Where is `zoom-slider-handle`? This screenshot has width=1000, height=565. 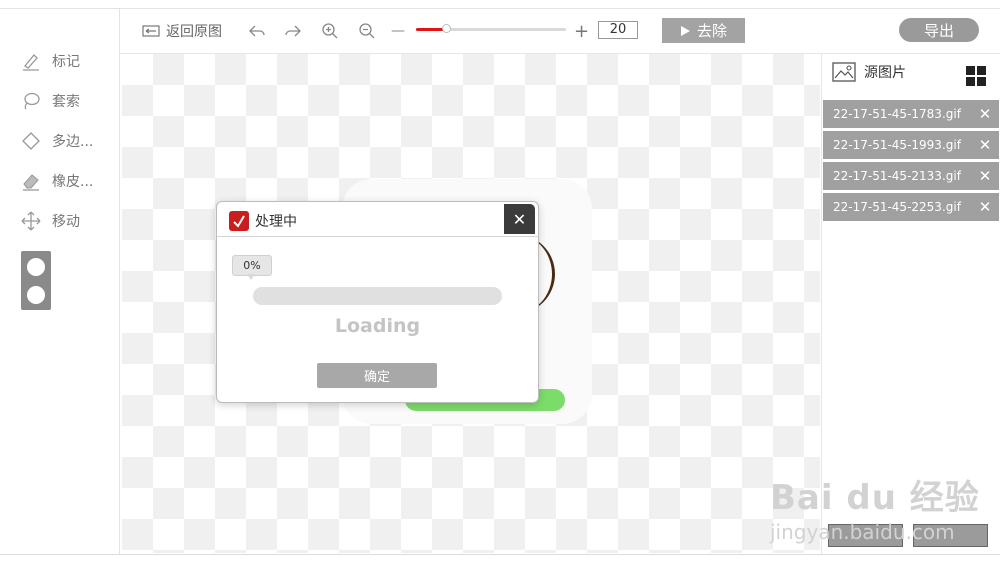
zoom-slider-handle is located at coordinates (446, 28).